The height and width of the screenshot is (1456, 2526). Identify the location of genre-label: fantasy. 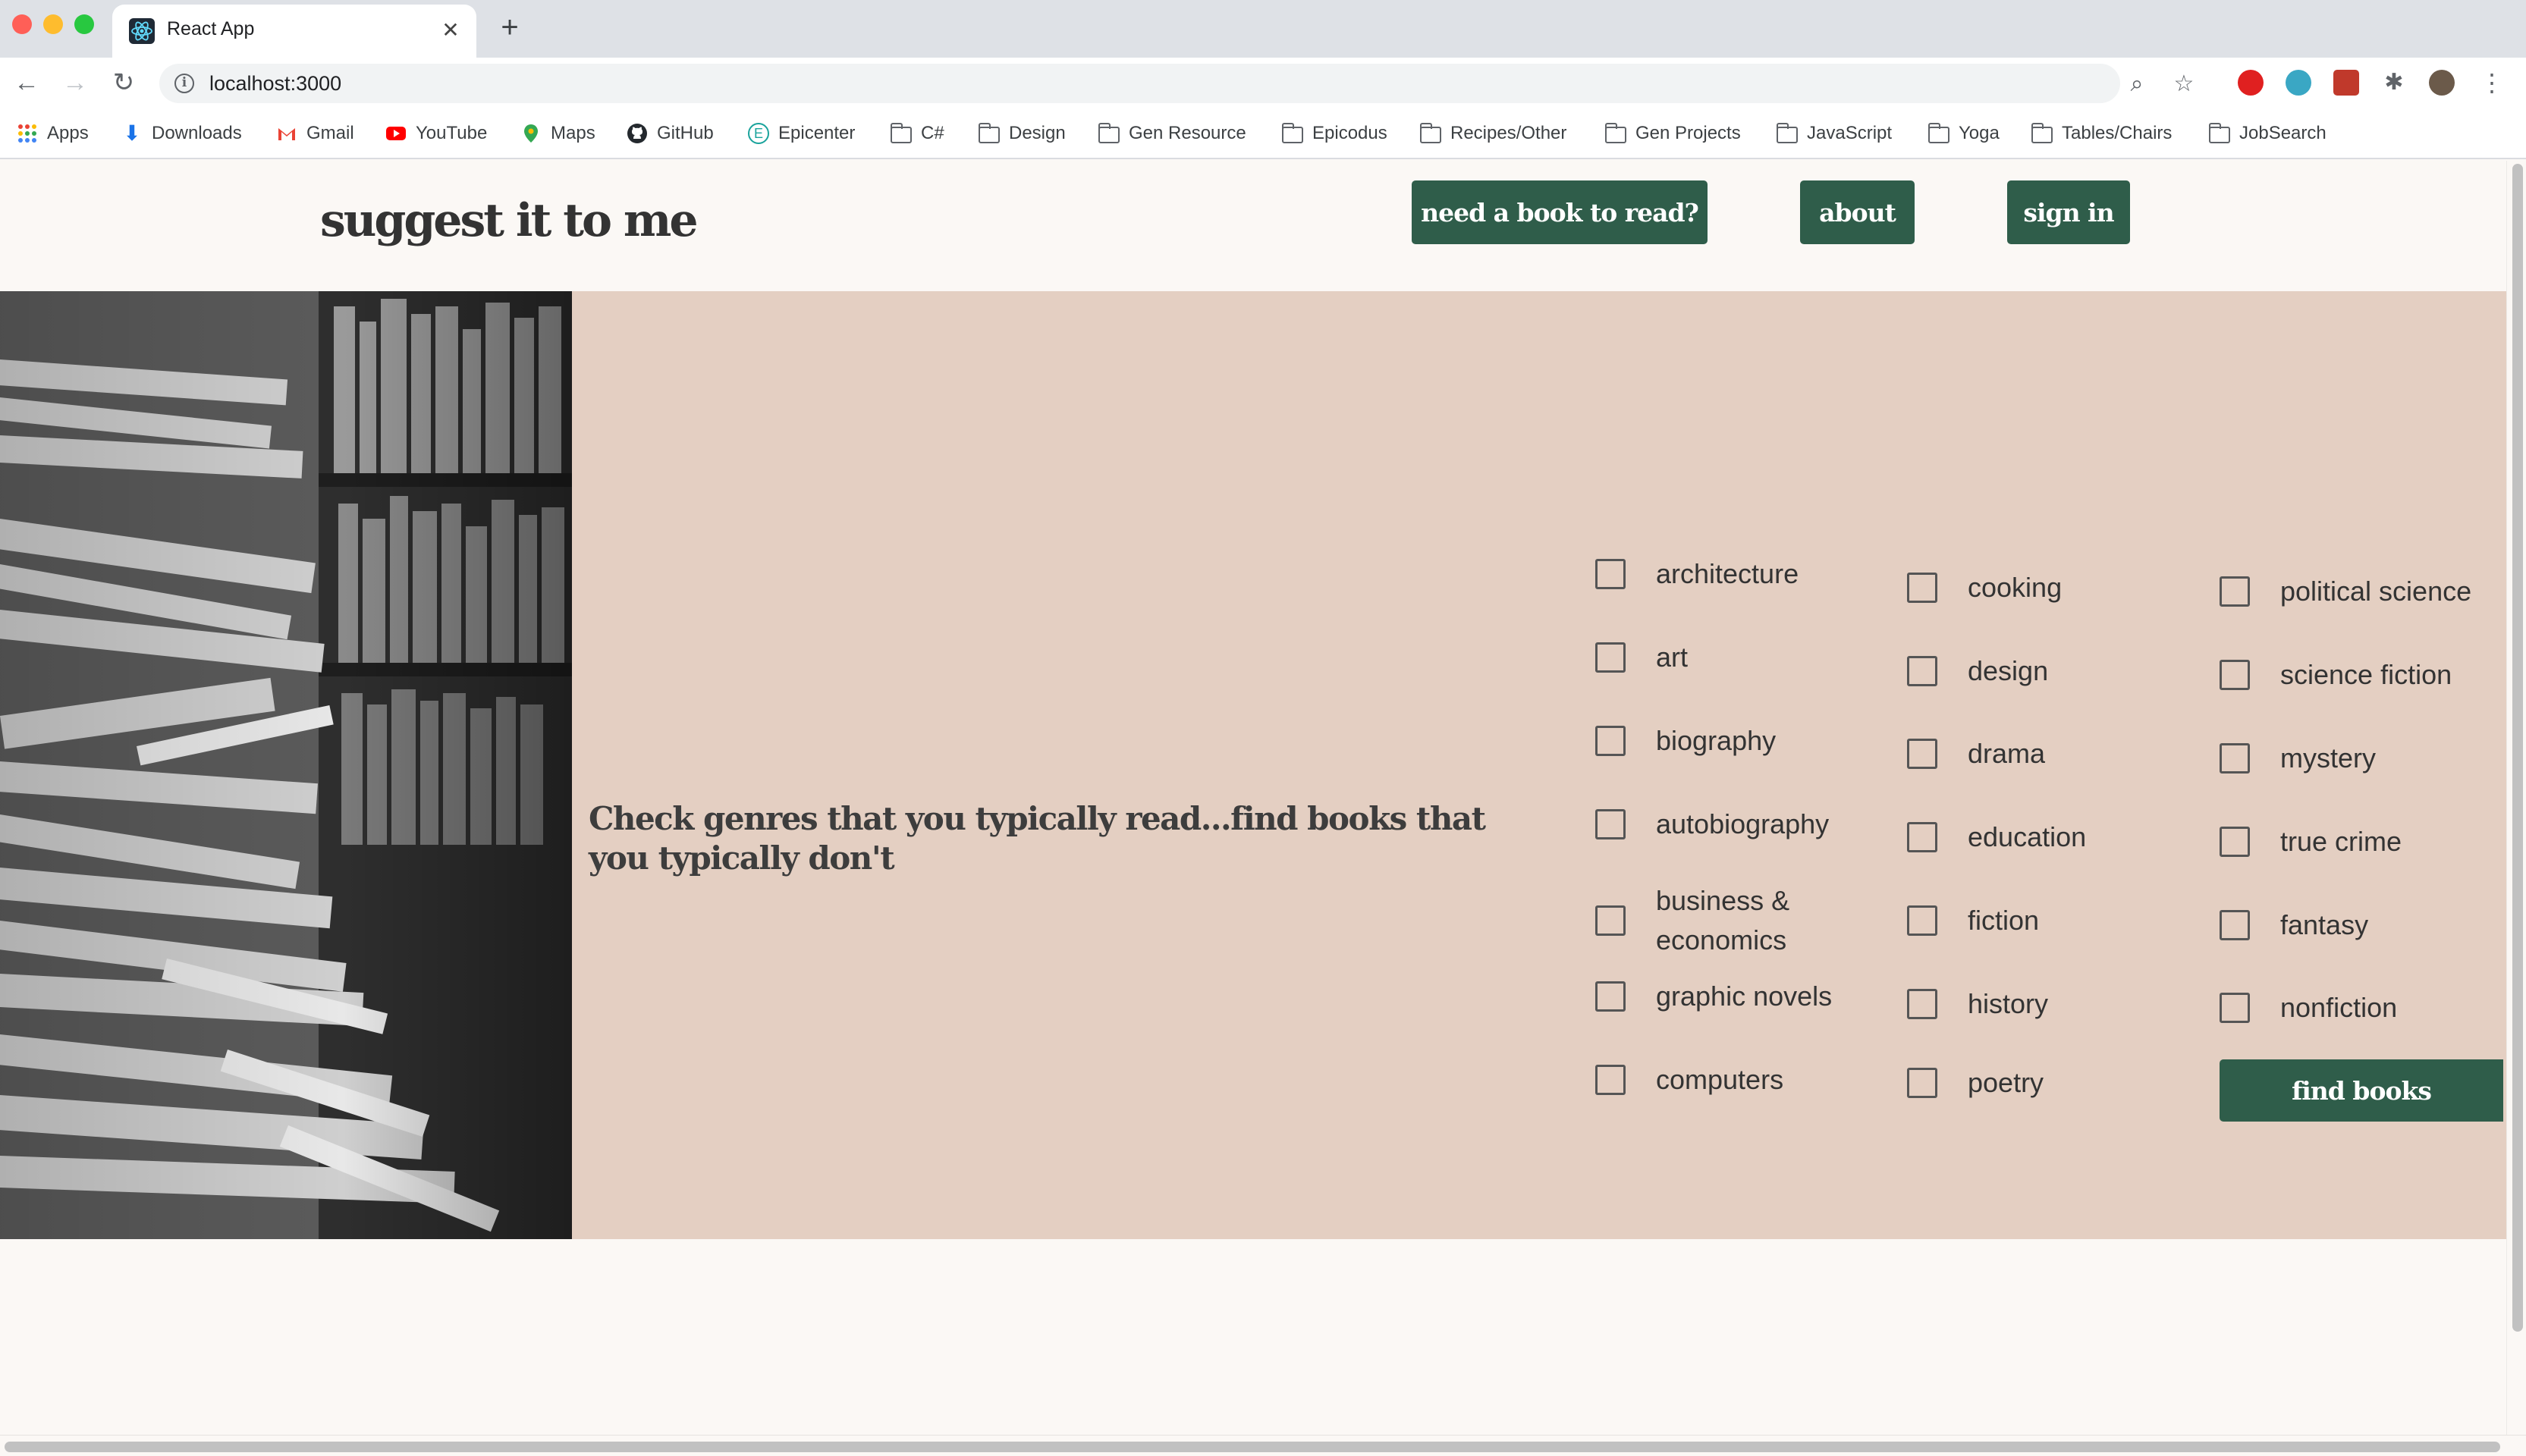
(2324, 924).